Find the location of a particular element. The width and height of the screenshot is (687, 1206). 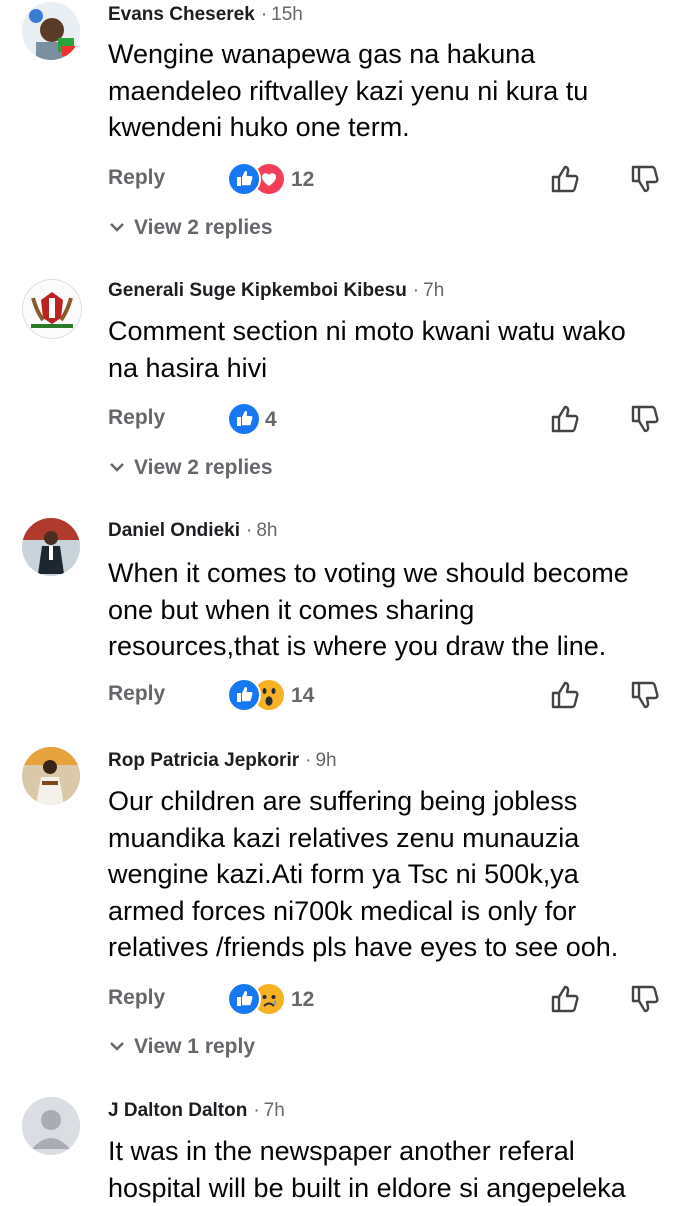

comment-line: Comment section ni moto kwani watu wako is located at coordinates (367, 331).